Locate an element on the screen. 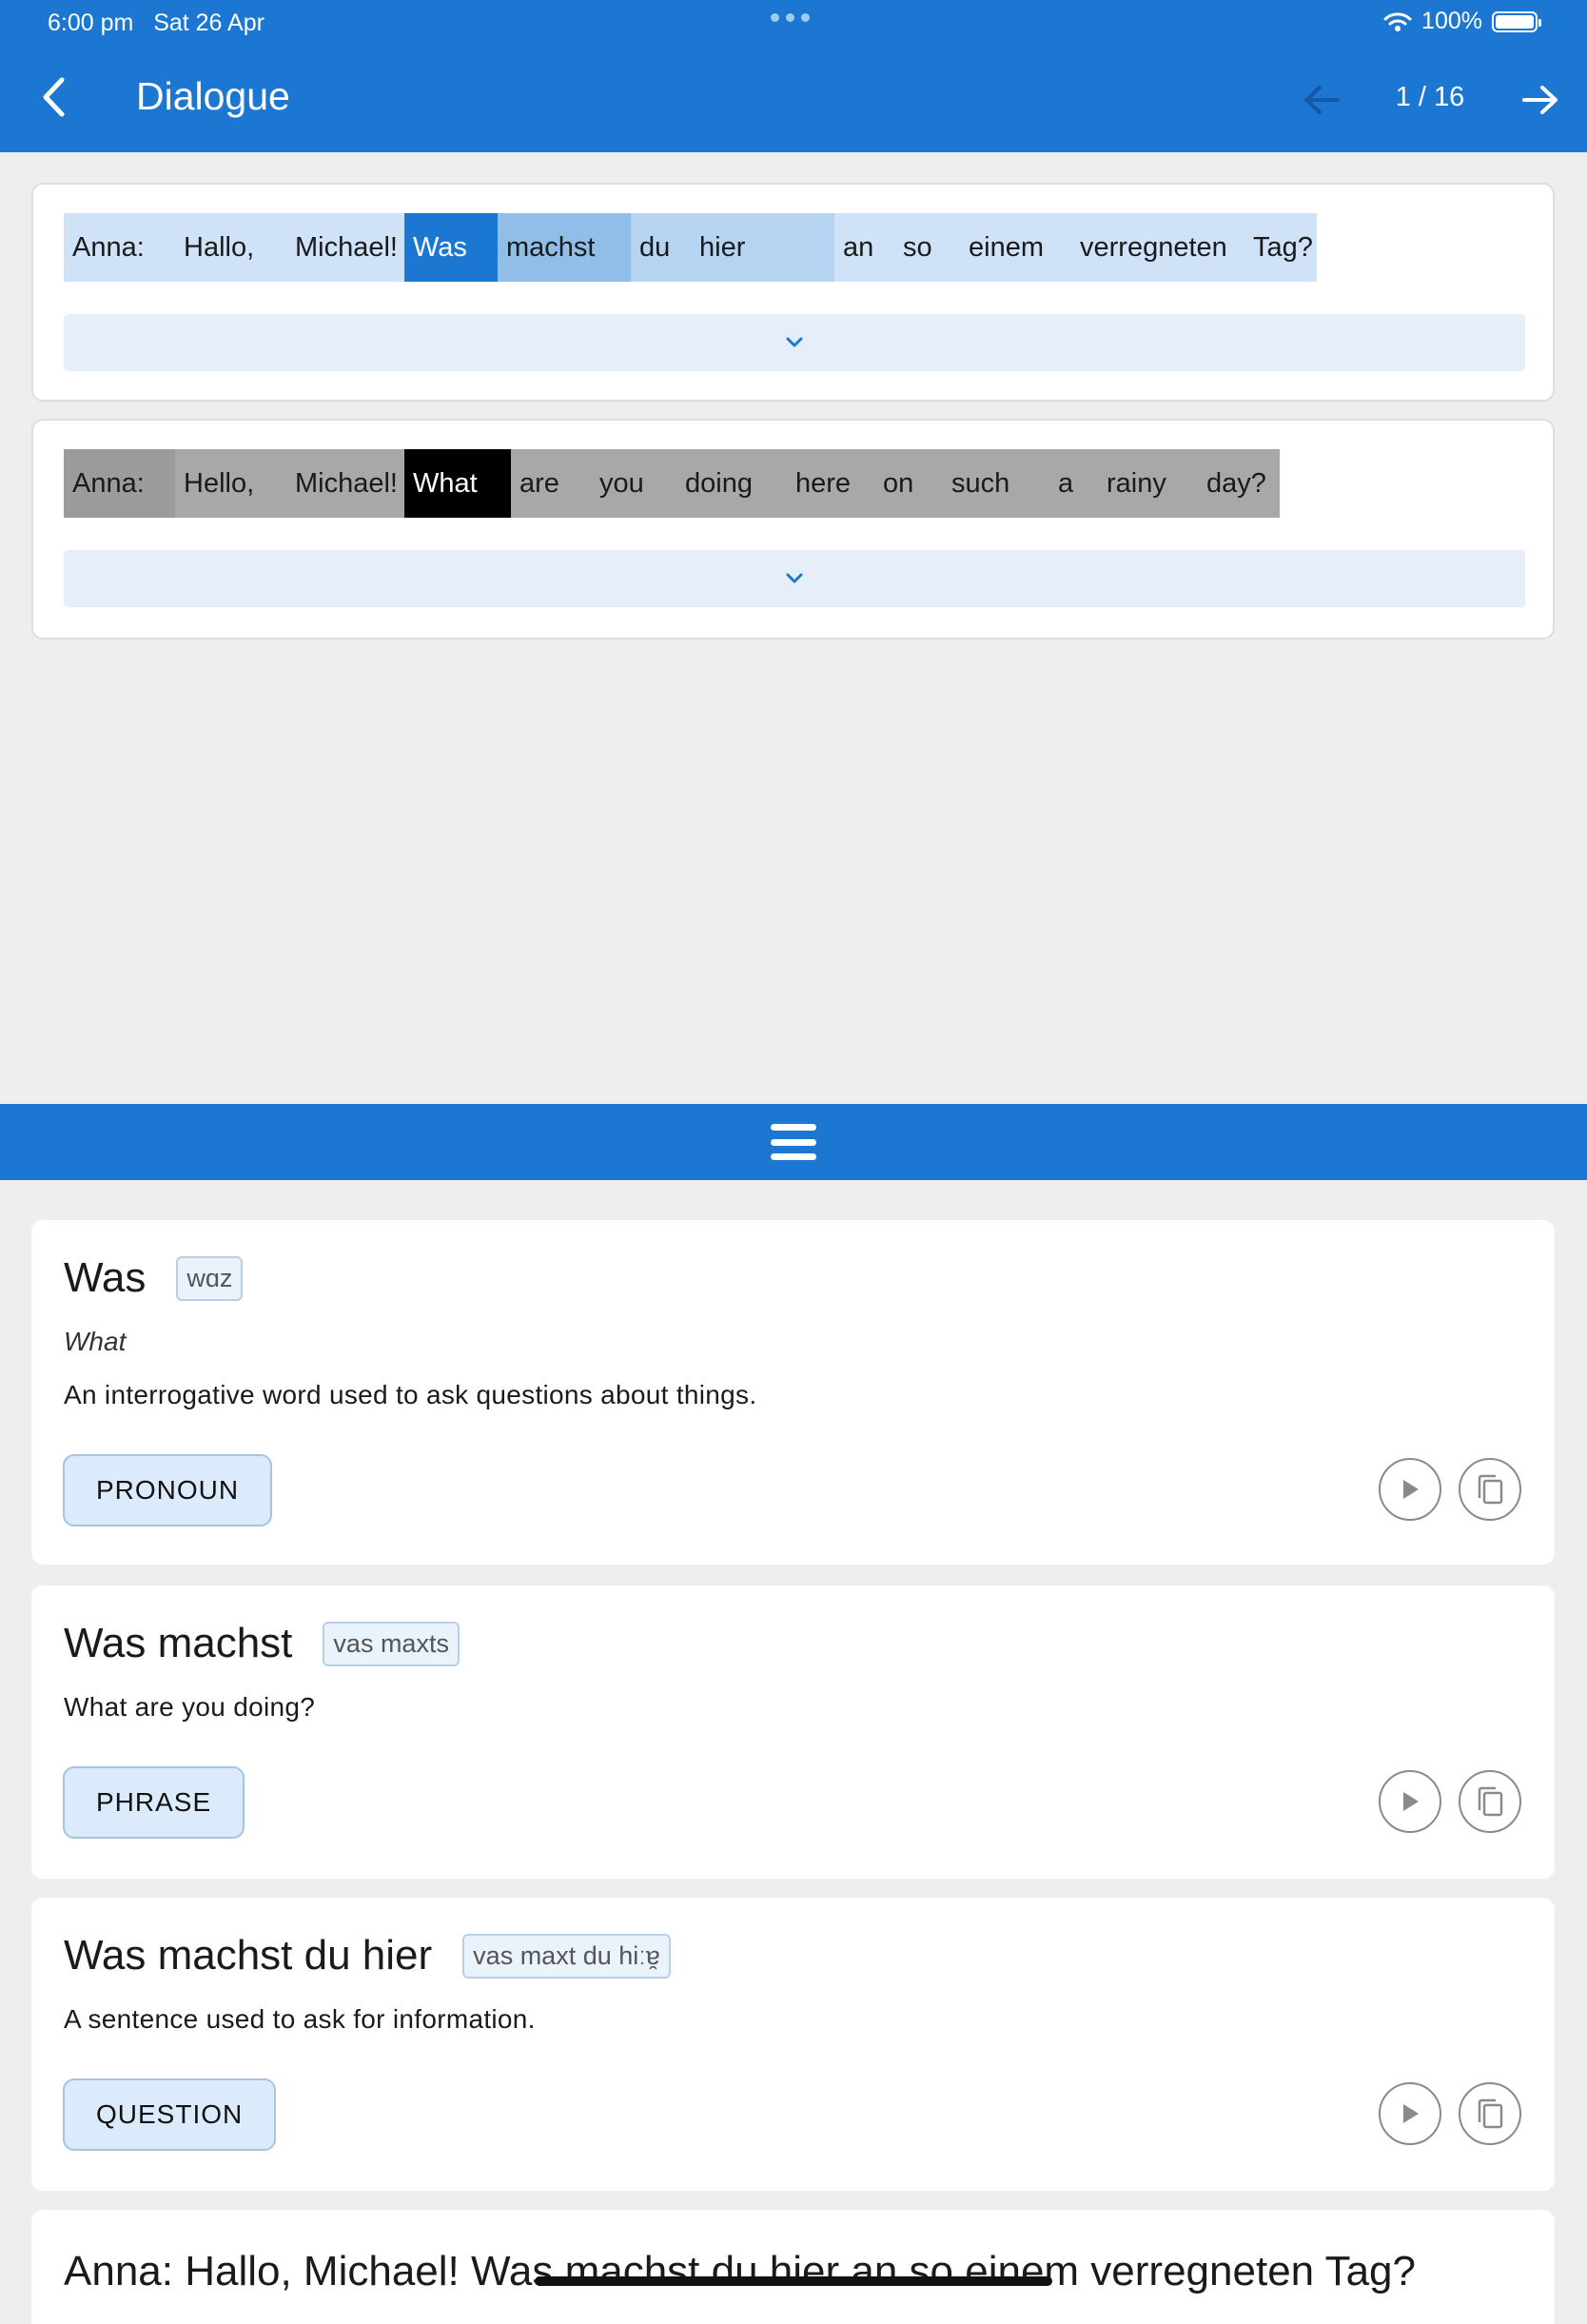 This screenshot has height=2324, width=1587. vocab-term: Was machst is located at coordinates (178, 1643).